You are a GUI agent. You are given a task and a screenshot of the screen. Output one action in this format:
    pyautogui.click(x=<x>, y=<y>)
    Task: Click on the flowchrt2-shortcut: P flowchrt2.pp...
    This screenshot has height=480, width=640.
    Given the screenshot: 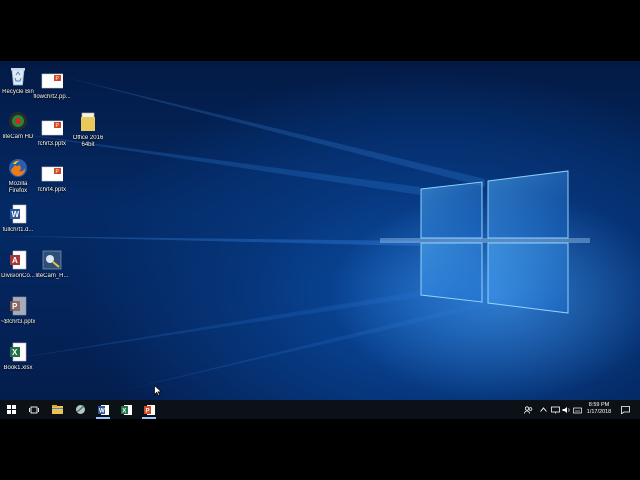 What is the action you would take?
    pyautogui.click(x=52, y=85)
    